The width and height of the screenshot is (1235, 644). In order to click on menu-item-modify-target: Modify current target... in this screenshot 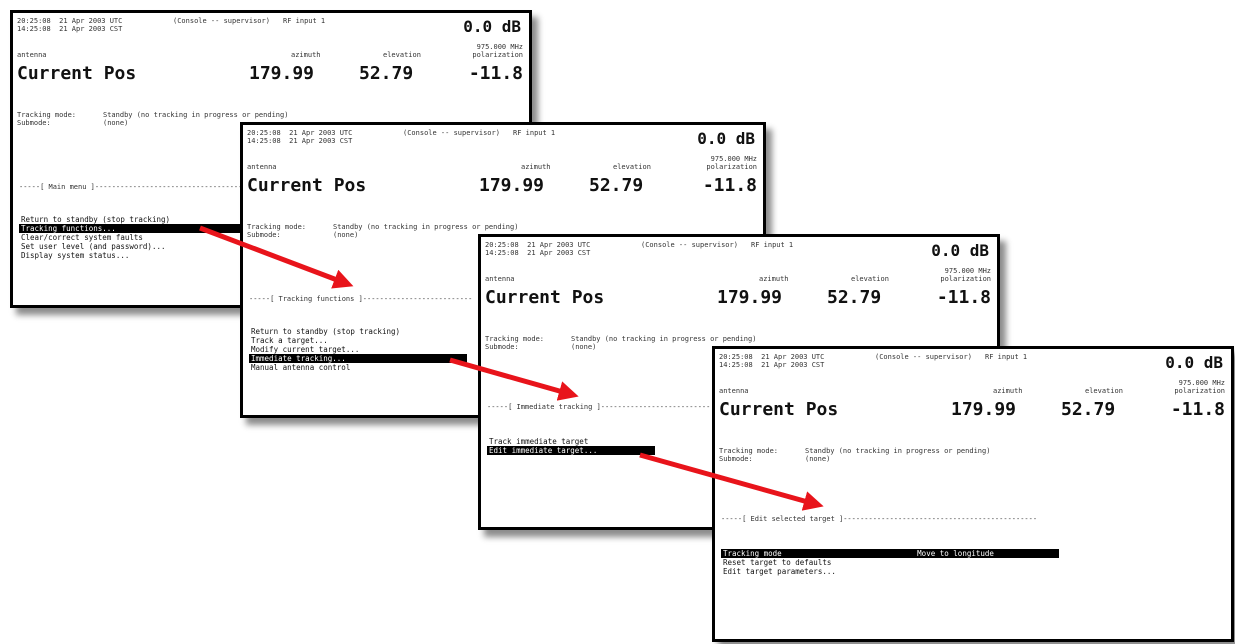, I will do `click(305, 349)`.